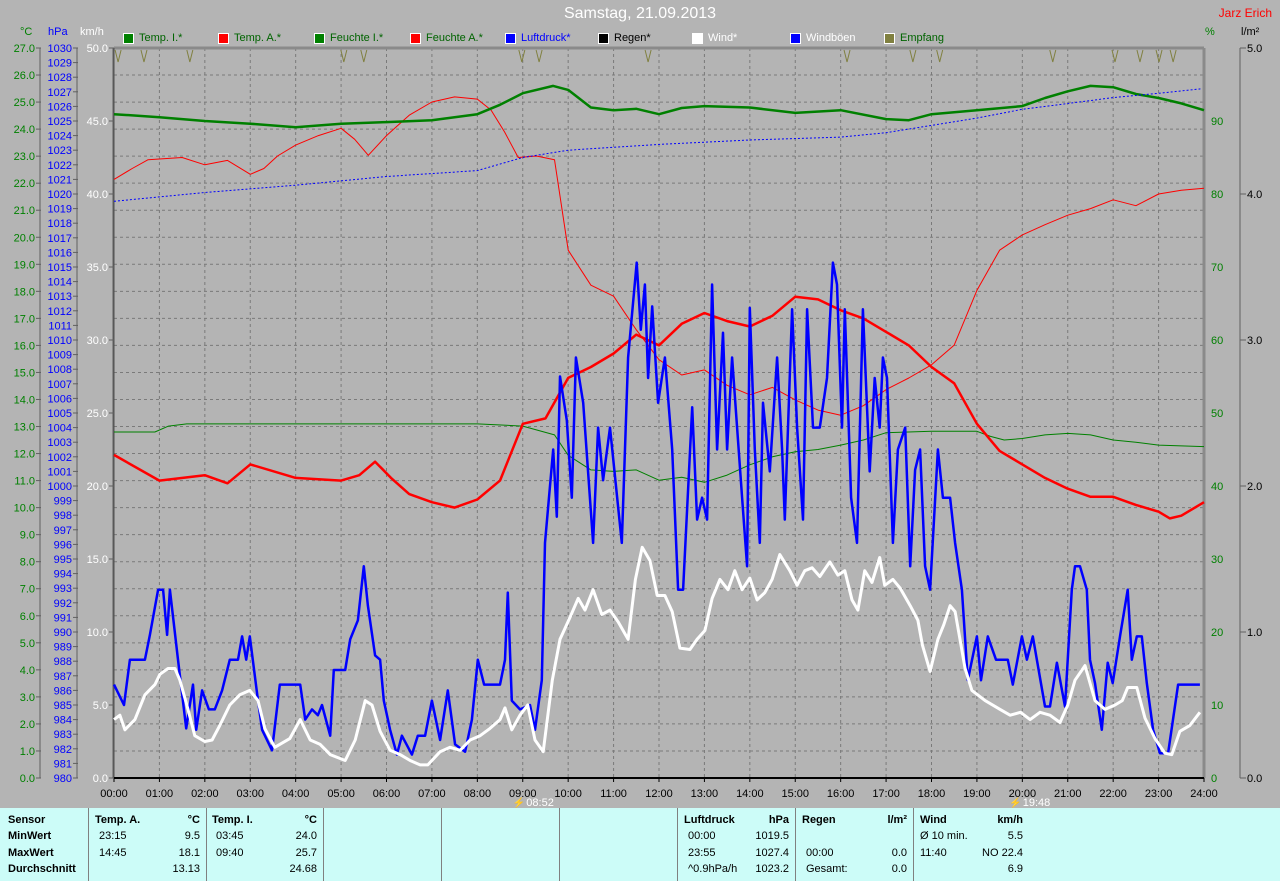 This screenshot has height=881, width=1280. What do you see at coordinates (841, 794) in the screenshot?
I see `x-tick-label: 16:00` at bounding box center [841, 794].